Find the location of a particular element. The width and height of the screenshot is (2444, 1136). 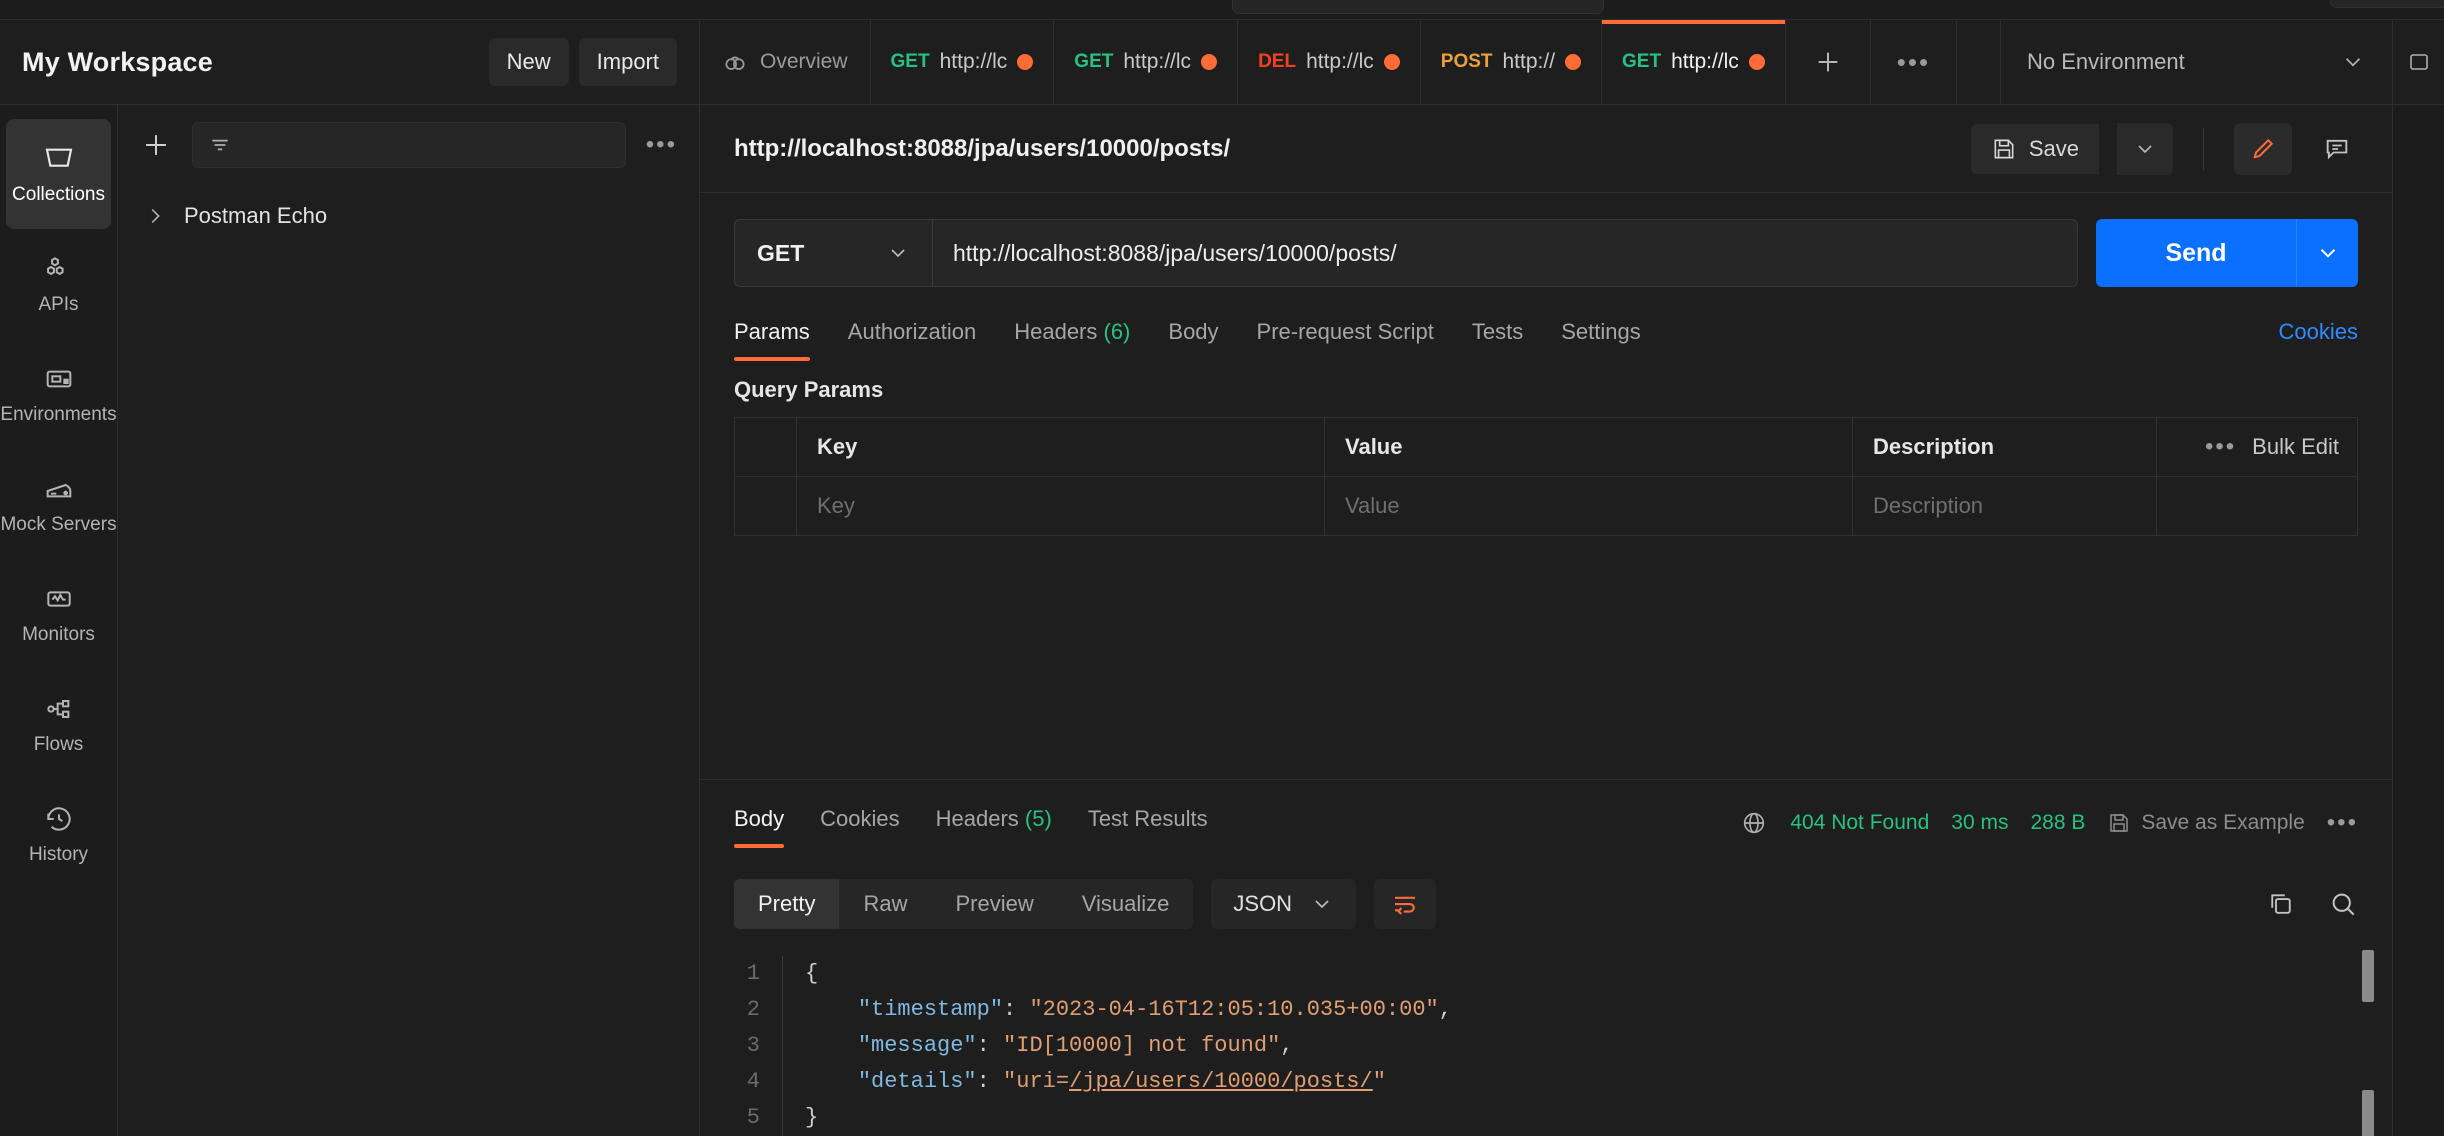

workspace-title: My Workspace is located at coordinates (117, 61).